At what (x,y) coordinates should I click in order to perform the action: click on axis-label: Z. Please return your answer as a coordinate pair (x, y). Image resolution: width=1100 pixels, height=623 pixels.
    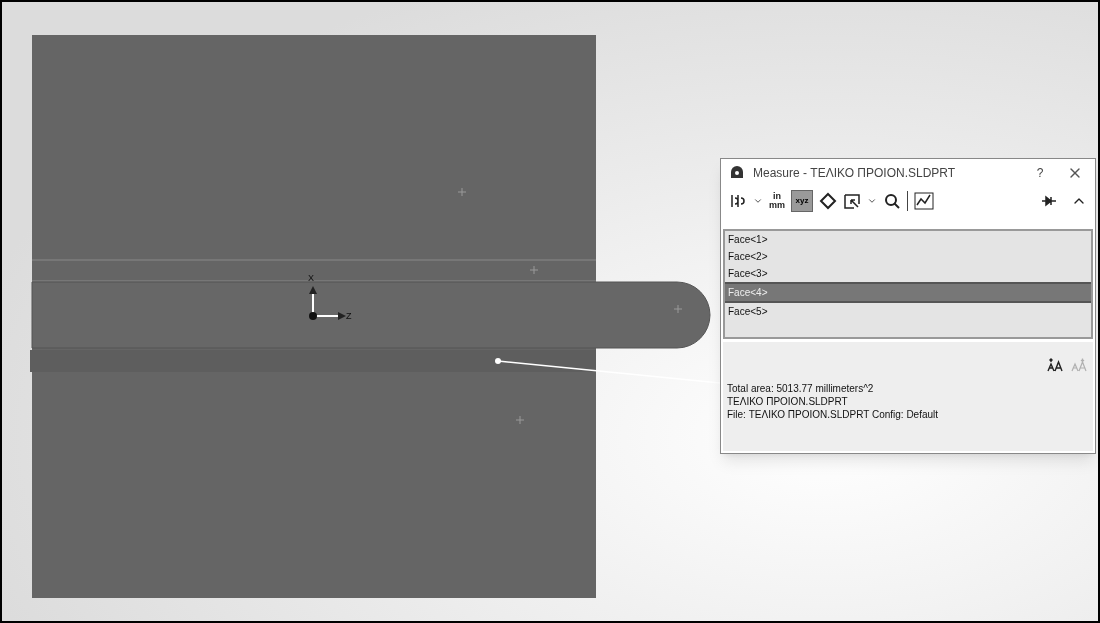
    Looking at the image, I should click on (349, 316).